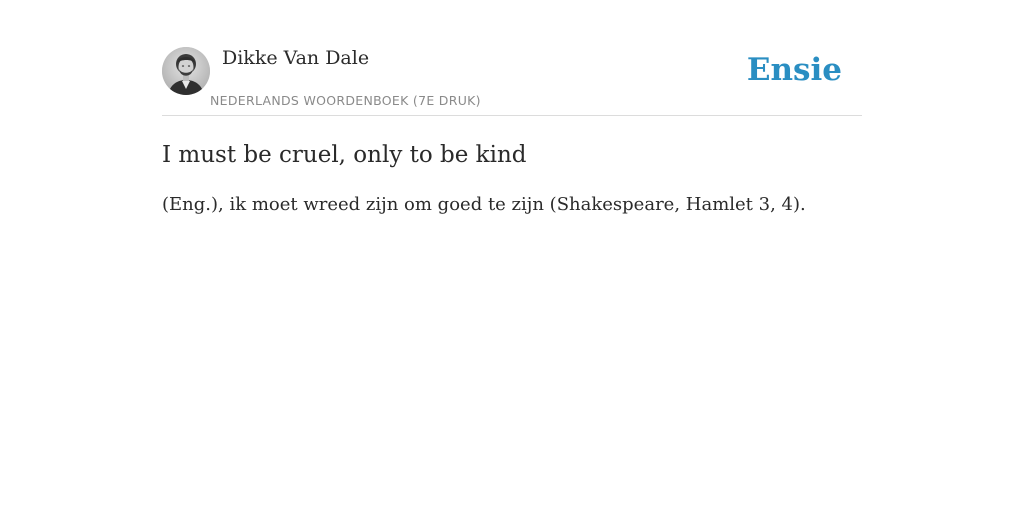 Image resolution: width=1024 pixels, height=512 pixels. What do you see at coordinates (345, 101) in the screenshot?
I see `source-label: Nederlands woordenboek (7e druk)` at bounding box center [345, 101].